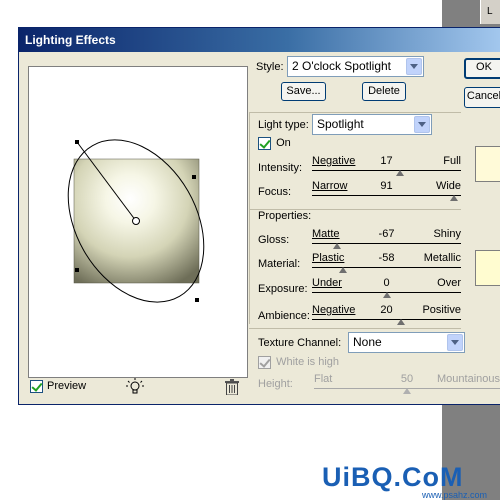 This screenshot has width=500, height=500. Describe the element at coordinates (336, 246) in the screenshot. I see `gloss-thumb` at that location.